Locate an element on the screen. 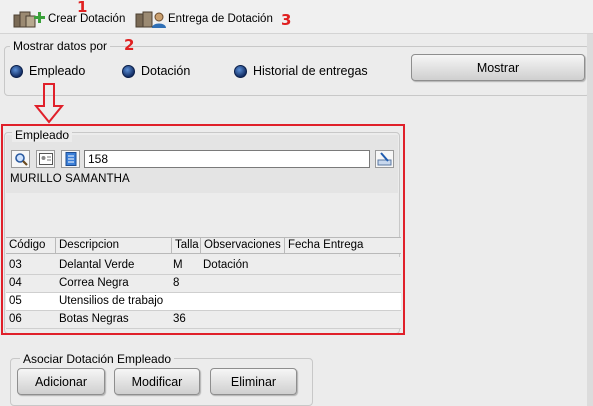  down-arrow-icon is located at coordinates (49, 103).